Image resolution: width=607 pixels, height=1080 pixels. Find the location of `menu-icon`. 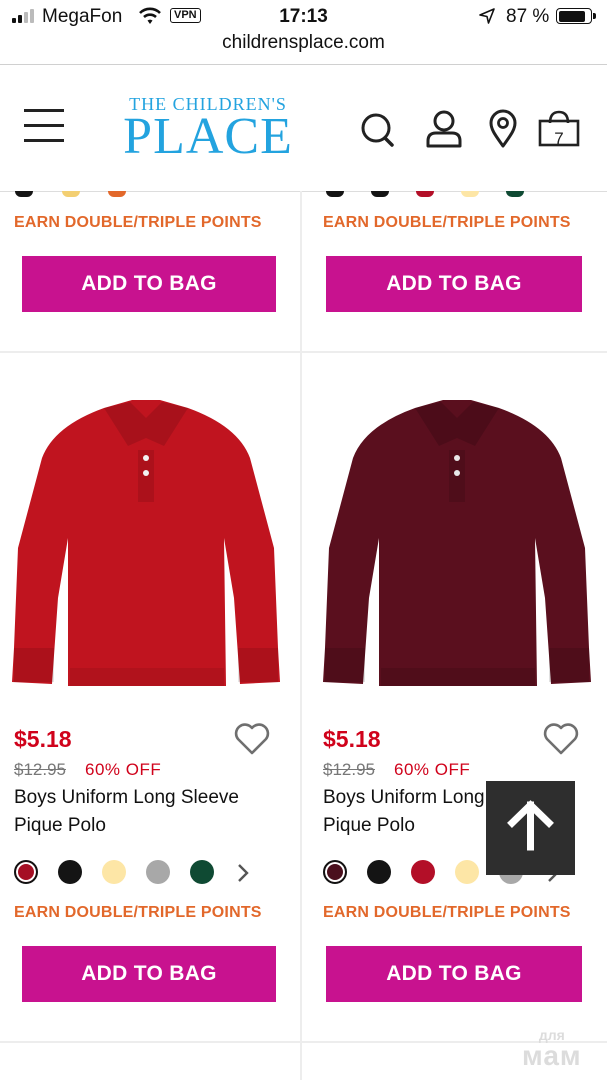

menu-icon is located at coordinates (44, 126).